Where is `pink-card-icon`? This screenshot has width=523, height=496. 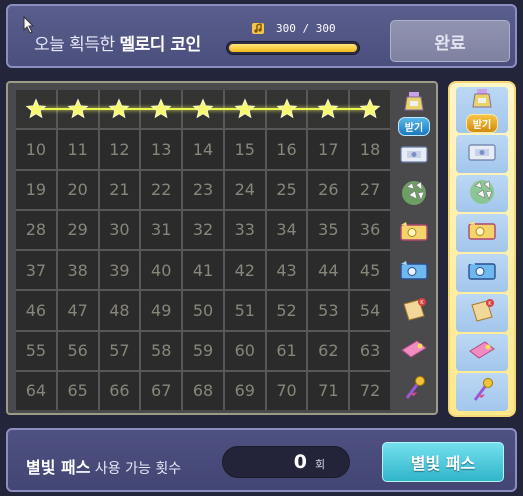
pink-card-icon is located at coordinates (414, 351).